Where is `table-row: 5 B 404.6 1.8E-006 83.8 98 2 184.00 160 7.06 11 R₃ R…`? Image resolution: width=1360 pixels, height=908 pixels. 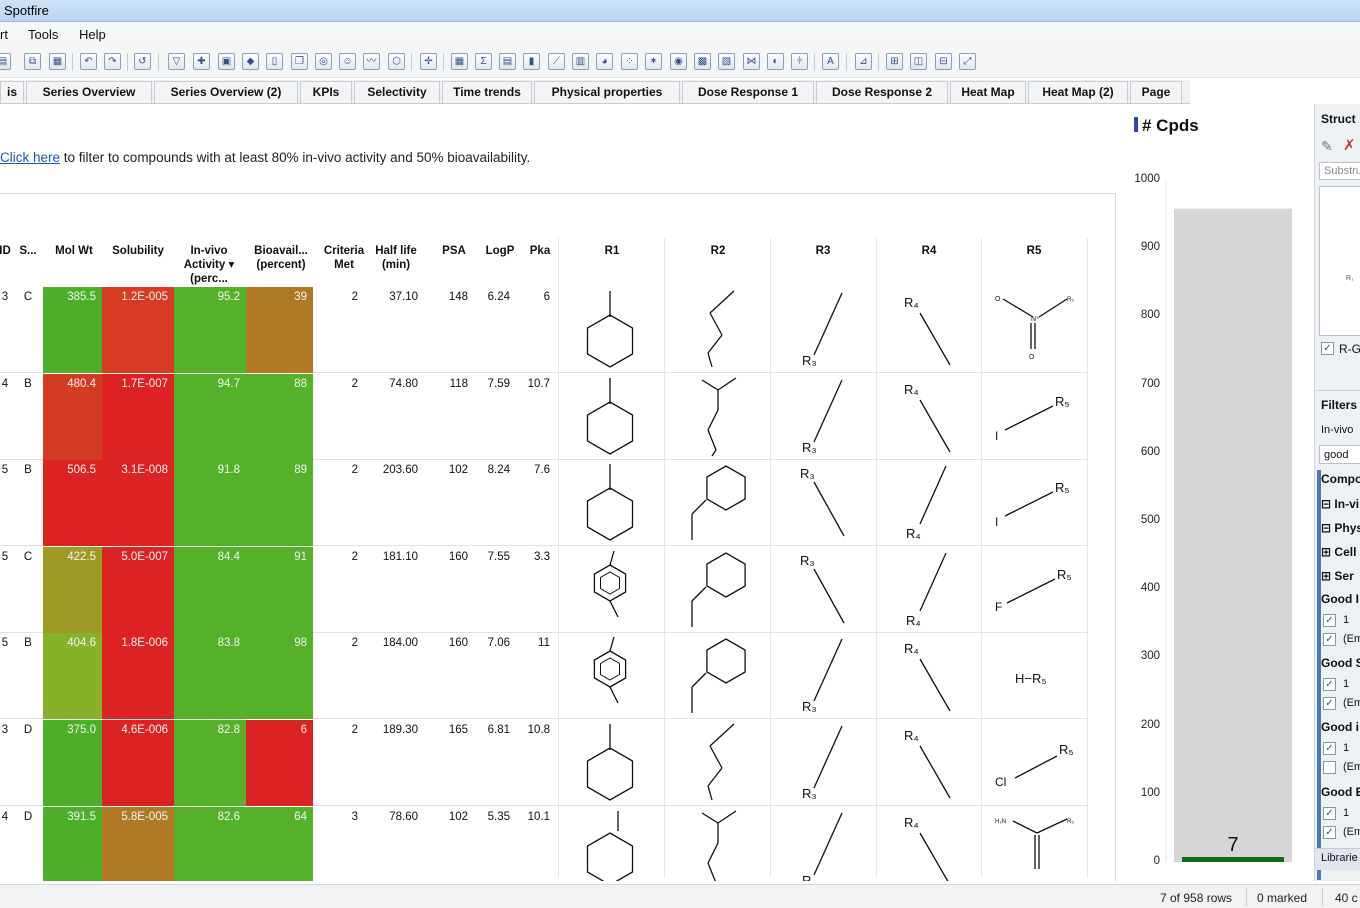
table-row: 5 B 404.6 1.8E-006 83.8 98 2 184.00 160 7.06 11 R₃ R… is located at coordinates (544, 676).